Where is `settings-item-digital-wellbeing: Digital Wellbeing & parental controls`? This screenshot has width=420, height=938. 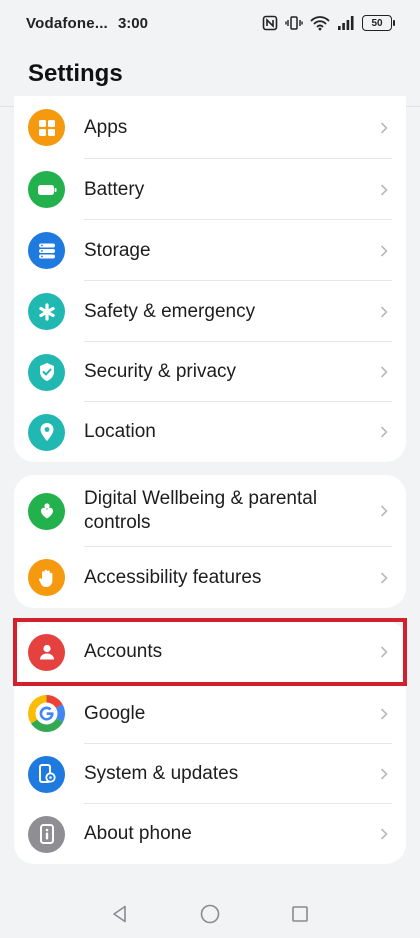 settings-item-digital-wellbeing: Digital Wellbeing & parental controls is located at coordinates (210, 511).